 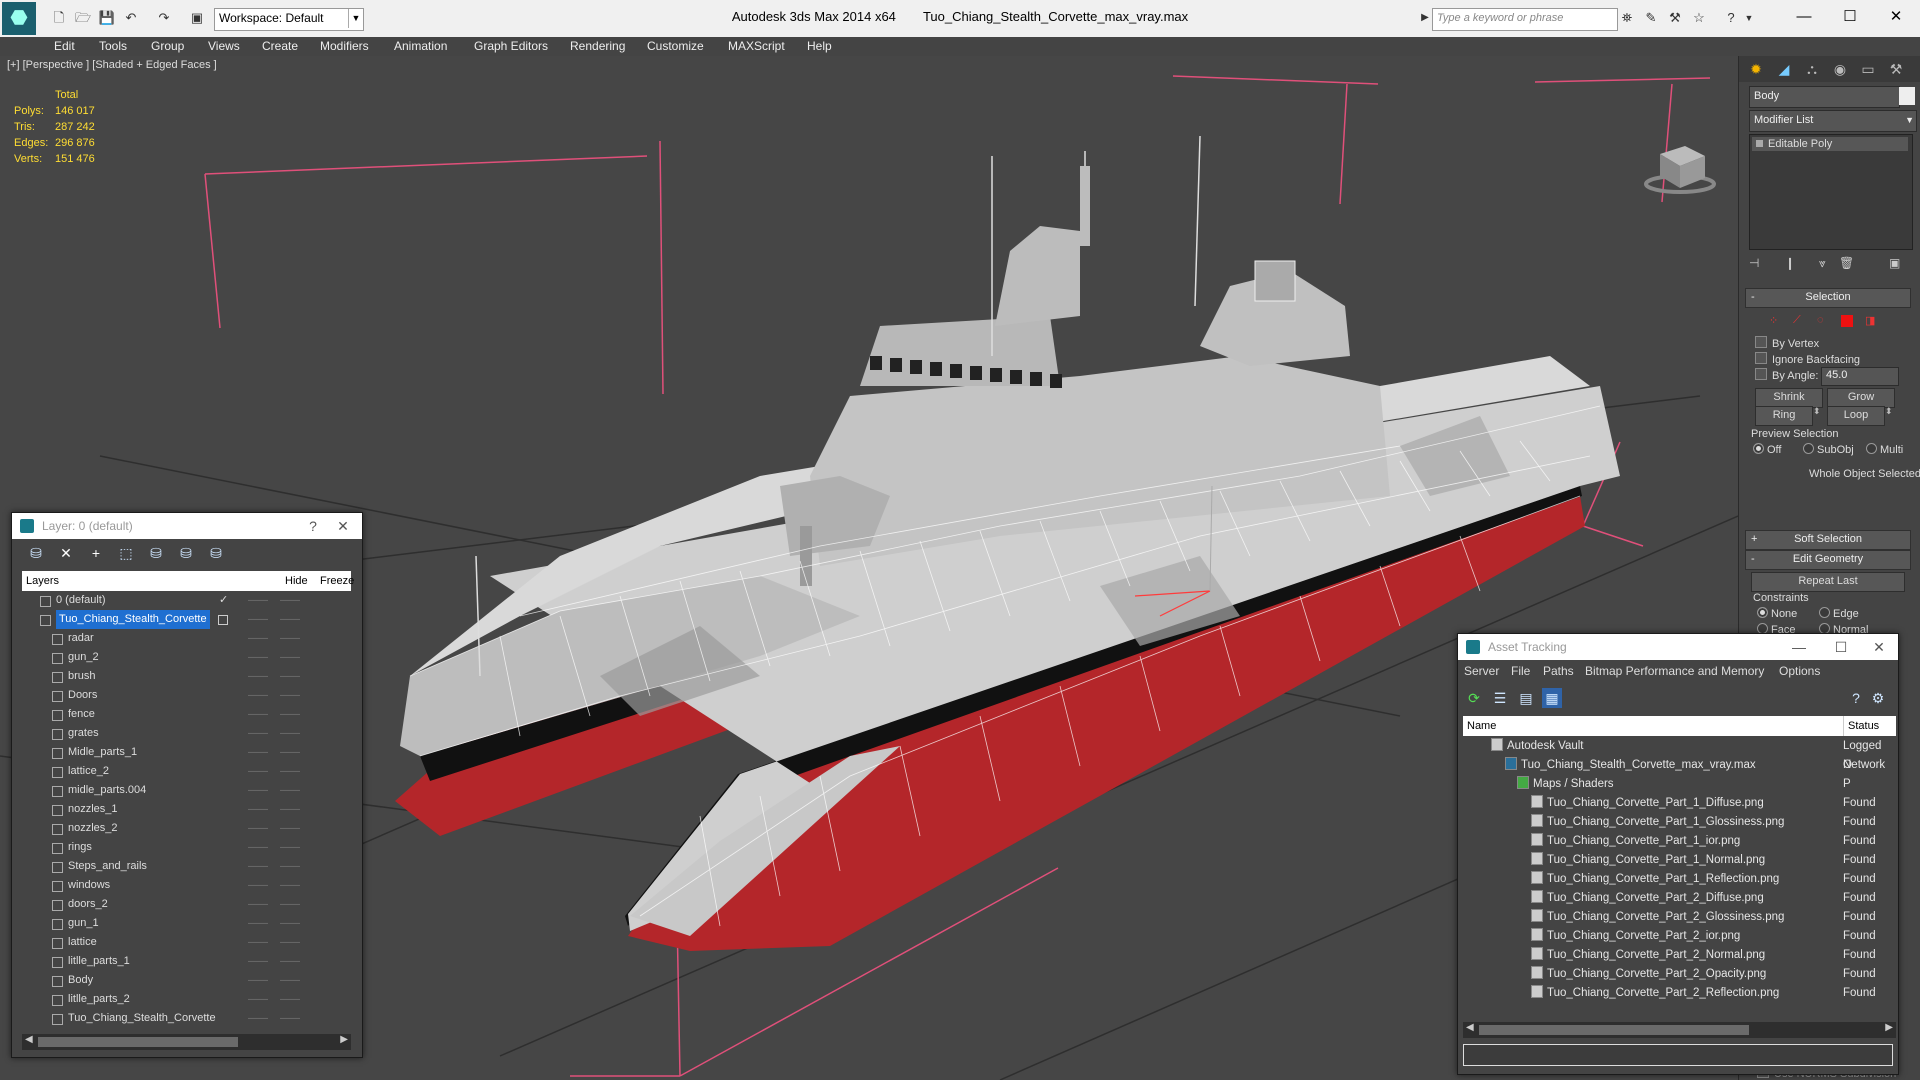 What do you see at coordinates (511, 46) in the screenshot?
I see `menu-graph-editors: Graph Editors` at bounding box center [511, 46].